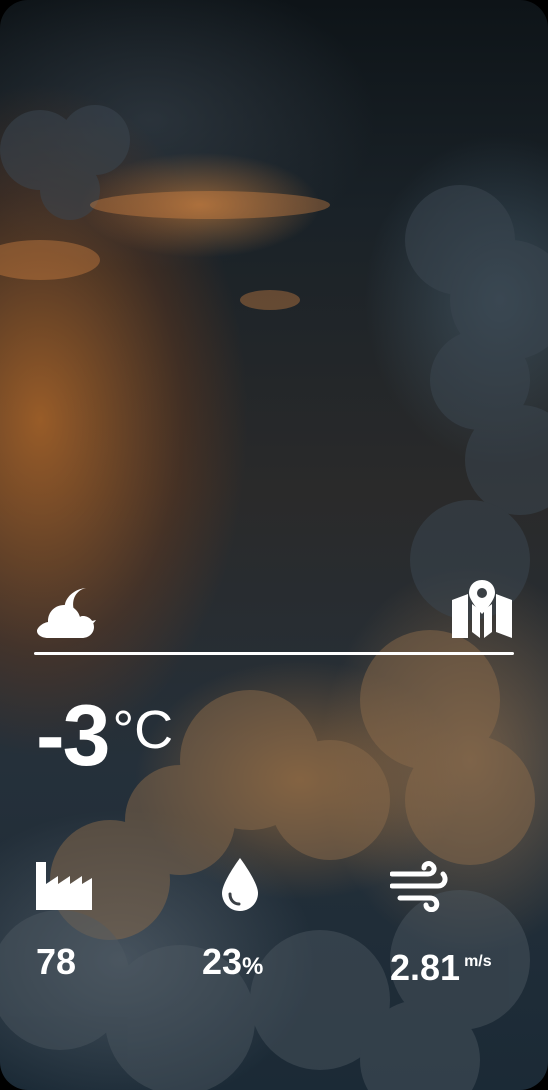  I want to click on humidity-unit: %, so click(253, 966).